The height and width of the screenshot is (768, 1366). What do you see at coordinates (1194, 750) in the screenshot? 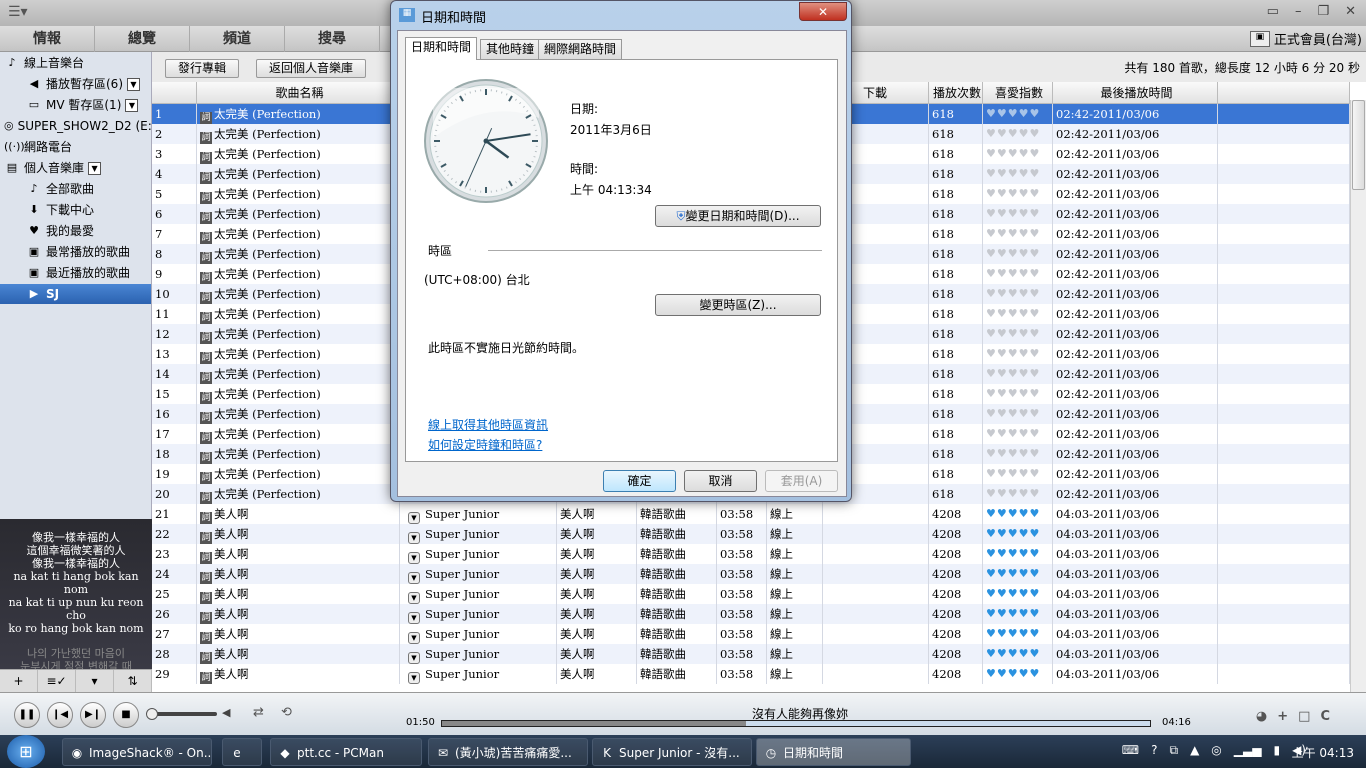
I see `show-hidden-icons: ▲` at bounding box center [1194, 750].